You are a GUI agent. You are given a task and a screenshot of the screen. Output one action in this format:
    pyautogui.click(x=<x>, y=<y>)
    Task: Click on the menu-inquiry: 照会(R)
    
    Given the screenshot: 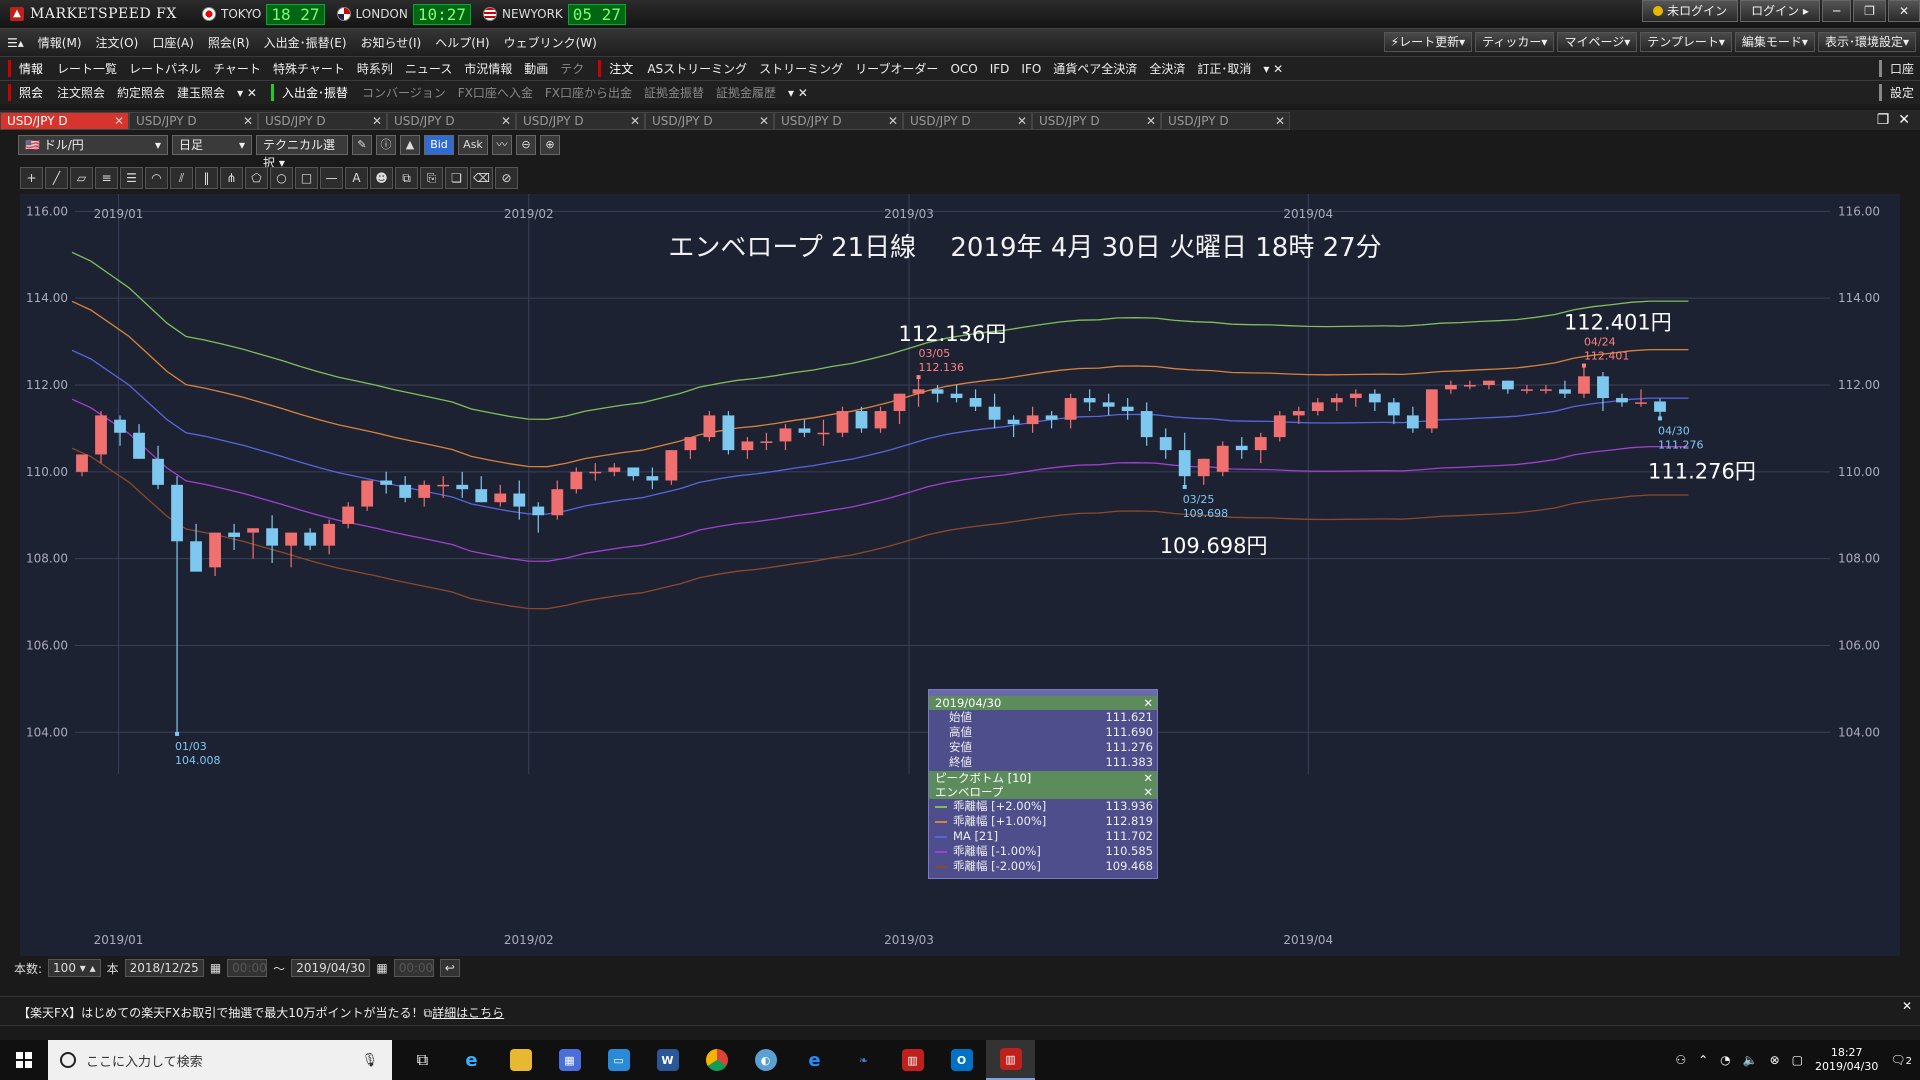 What is the action you would take?
    pyautogui.click(x=229, y=42)
    